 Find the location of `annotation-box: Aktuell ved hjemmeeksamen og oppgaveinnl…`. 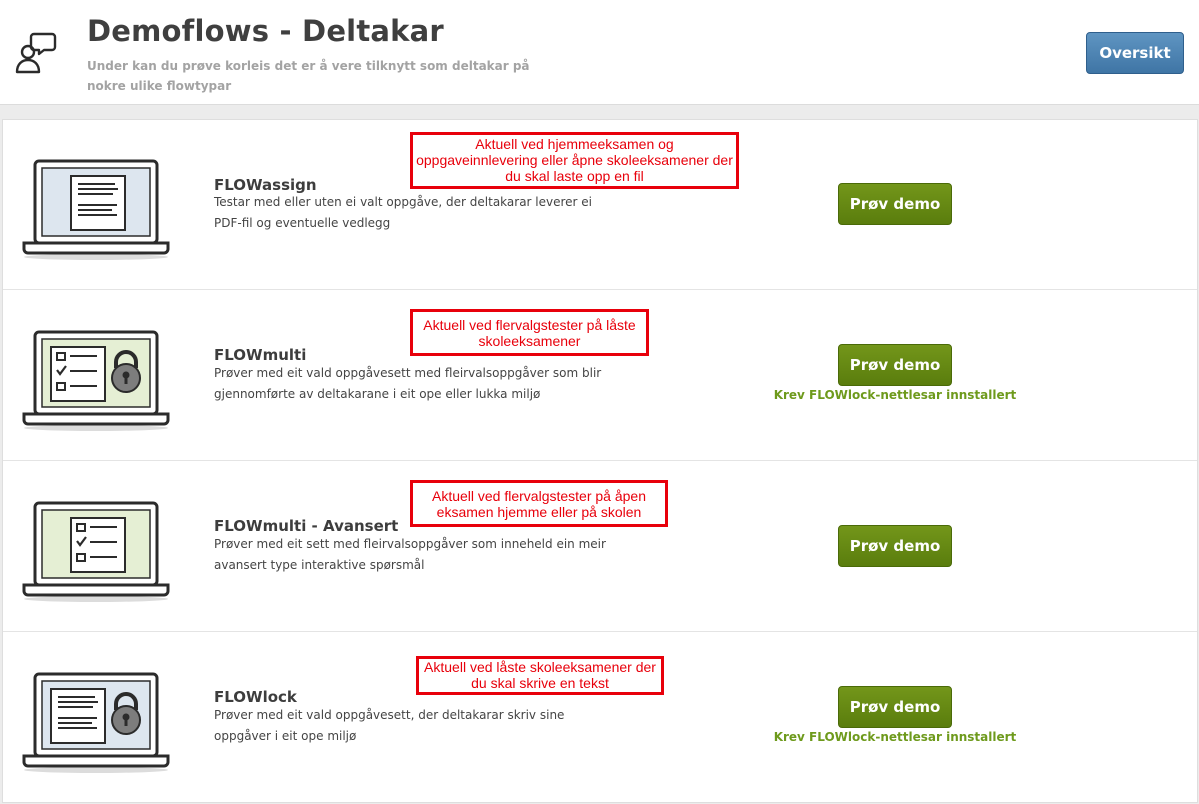

annotation-box: Aktuell ved hjemmeeksamen og oppgaveinnl… is located at coordinates (574, 160).